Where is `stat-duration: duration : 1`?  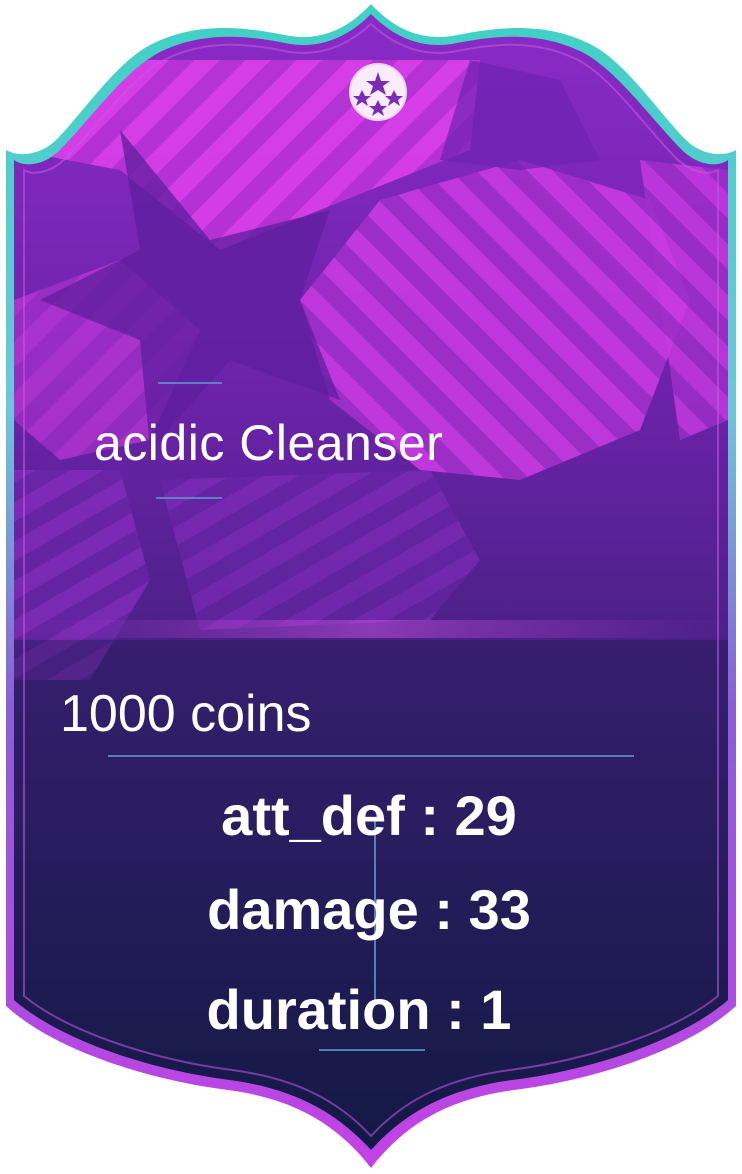 stat-duration: duration : 1 is located at coordinates (359, 1009).